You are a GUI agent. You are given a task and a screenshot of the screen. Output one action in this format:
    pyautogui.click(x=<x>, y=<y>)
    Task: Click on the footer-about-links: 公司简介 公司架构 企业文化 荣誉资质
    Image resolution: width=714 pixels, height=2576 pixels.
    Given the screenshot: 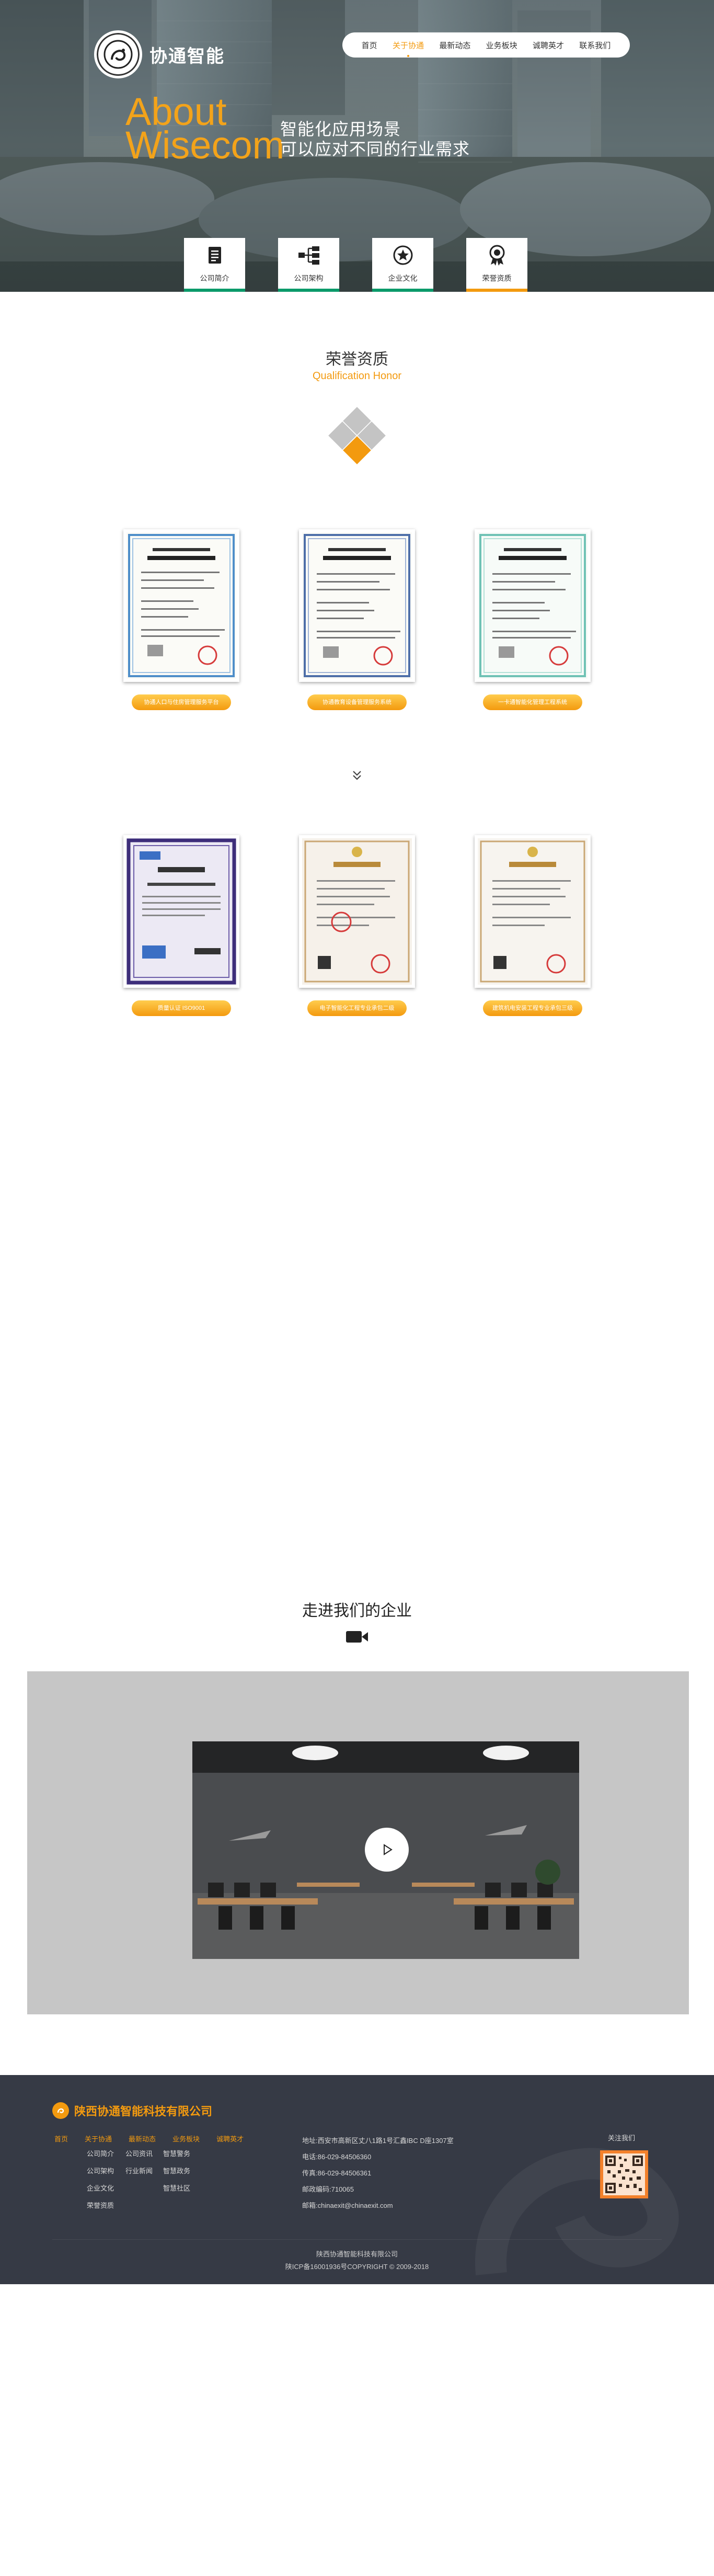 What is the action you would take?
    pyautogui.click(x=101, y=2179)
    